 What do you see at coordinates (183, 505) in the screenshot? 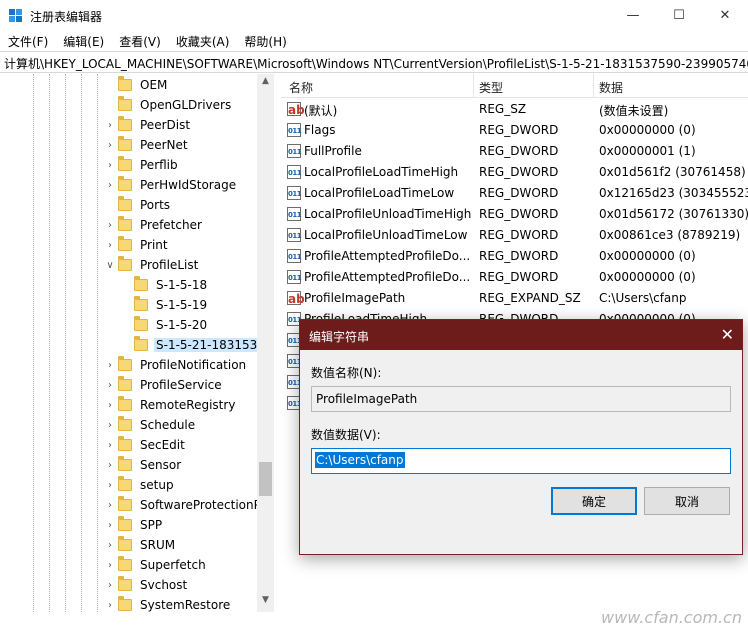
I see `tree-item: › SoftwareProtectionP` at bounding box center [183, 505].